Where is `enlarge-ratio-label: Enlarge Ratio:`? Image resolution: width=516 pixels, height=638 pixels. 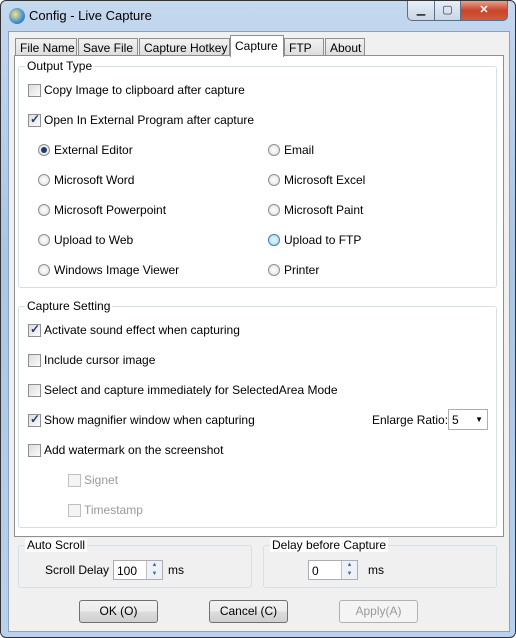
enlarge-ratio-label: Enlarge Ratio: is located at coordinates (410, 420).